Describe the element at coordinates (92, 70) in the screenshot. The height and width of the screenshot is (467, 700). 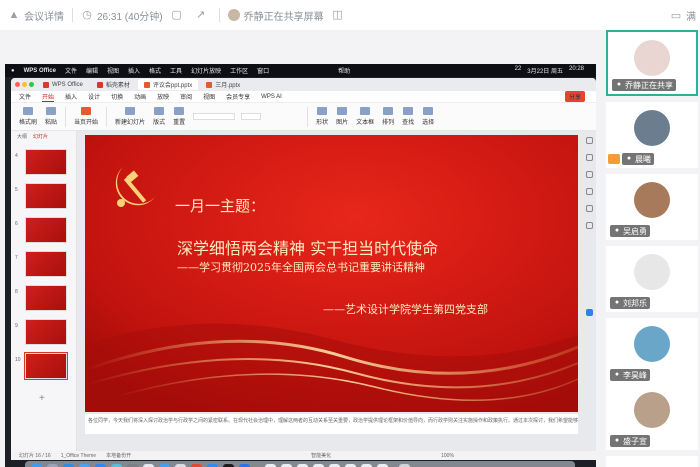
I see `menubar-item: 编辑` at that location.